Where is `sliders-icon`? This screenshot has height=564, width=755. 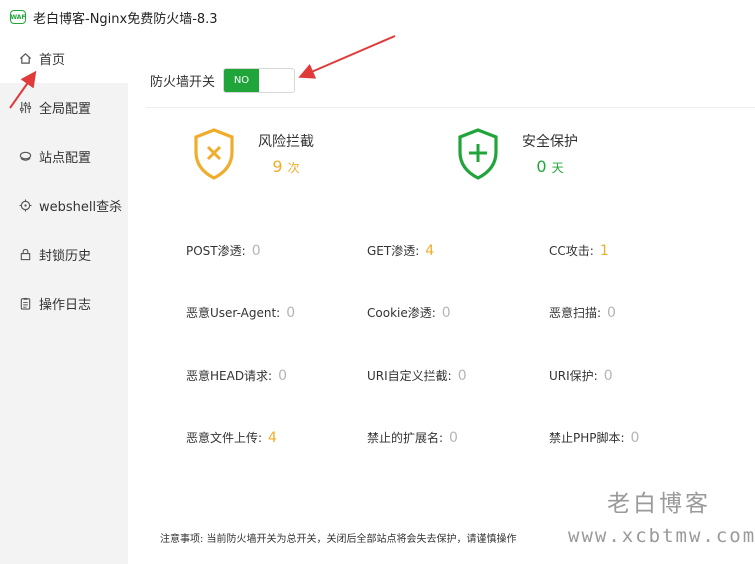
sliders-icon is located at coordinates (25, 108).